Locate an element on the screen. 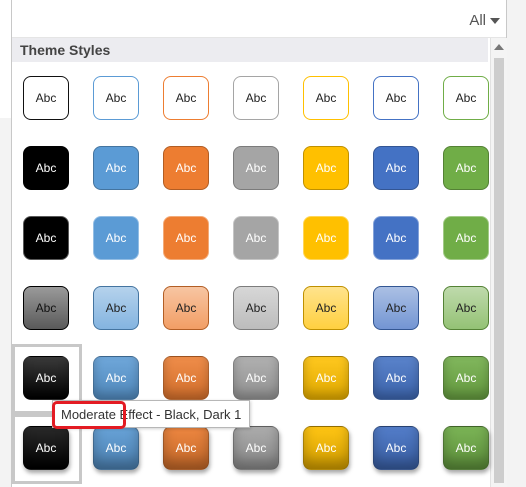 The image size is (526, 487). style-tile-light-fill-darkblue: Abc is located at coordinates (396, 238).